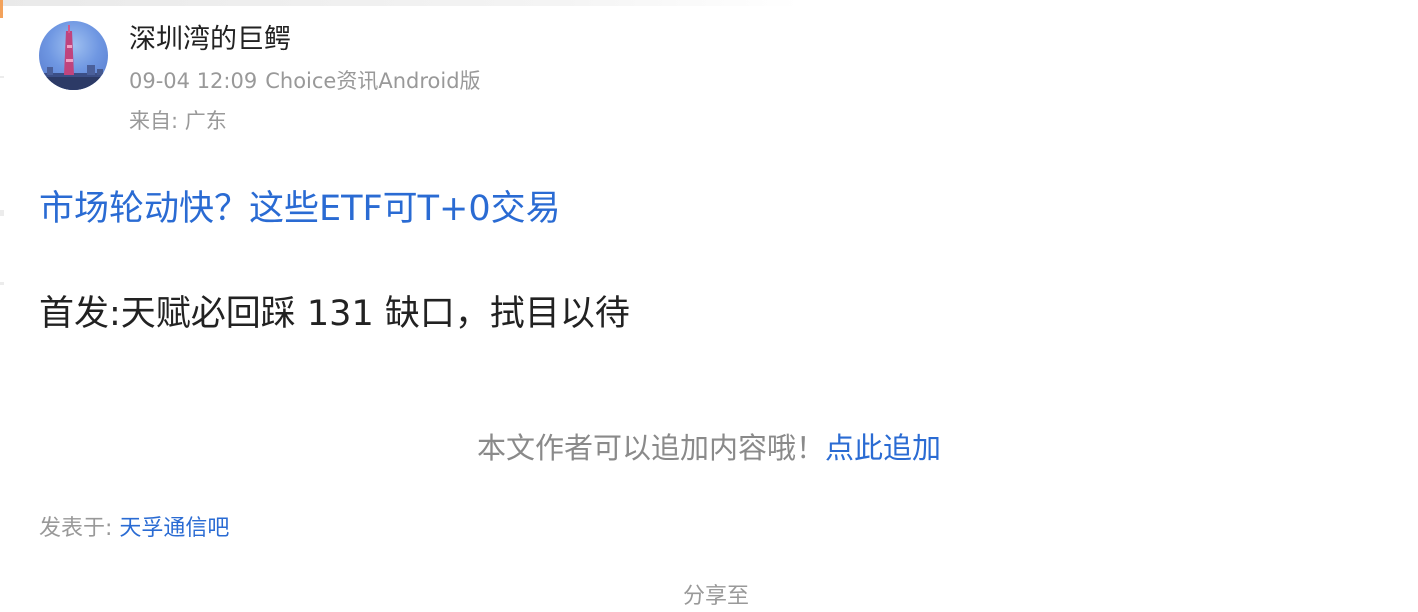 The width and height of the screenshot is (1418, 612). I want to click on post-meta: 09-04 12:09 Choice资讯Android版, so click(309, 81).